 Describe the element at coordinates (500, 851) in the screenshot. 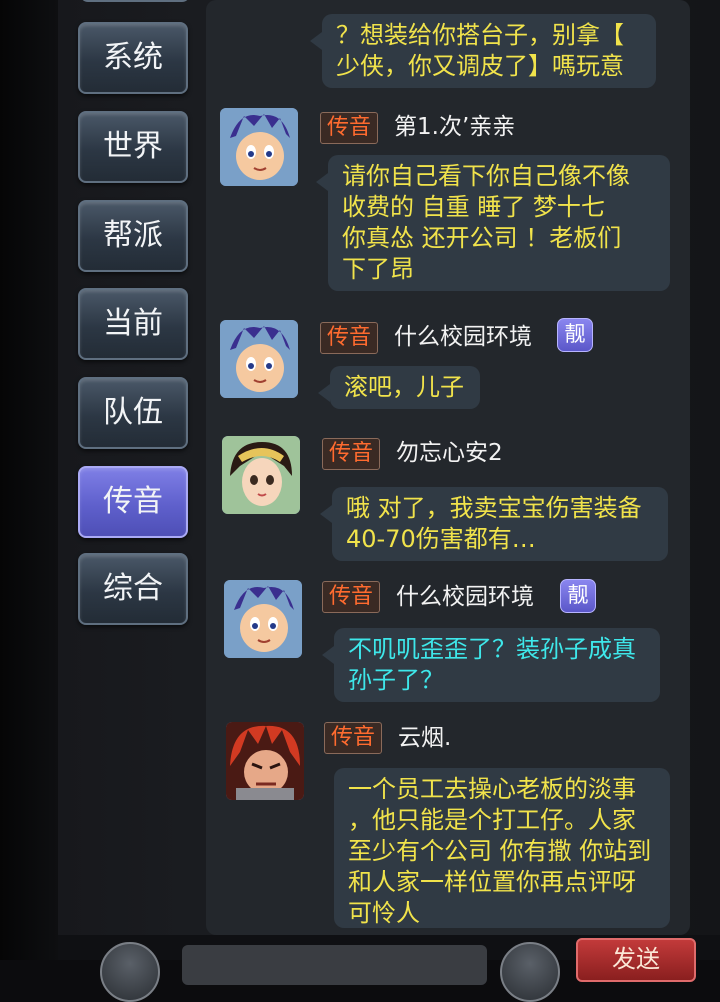

I see `message-line: 至少有个公司 你有撒 你站到` at that location.